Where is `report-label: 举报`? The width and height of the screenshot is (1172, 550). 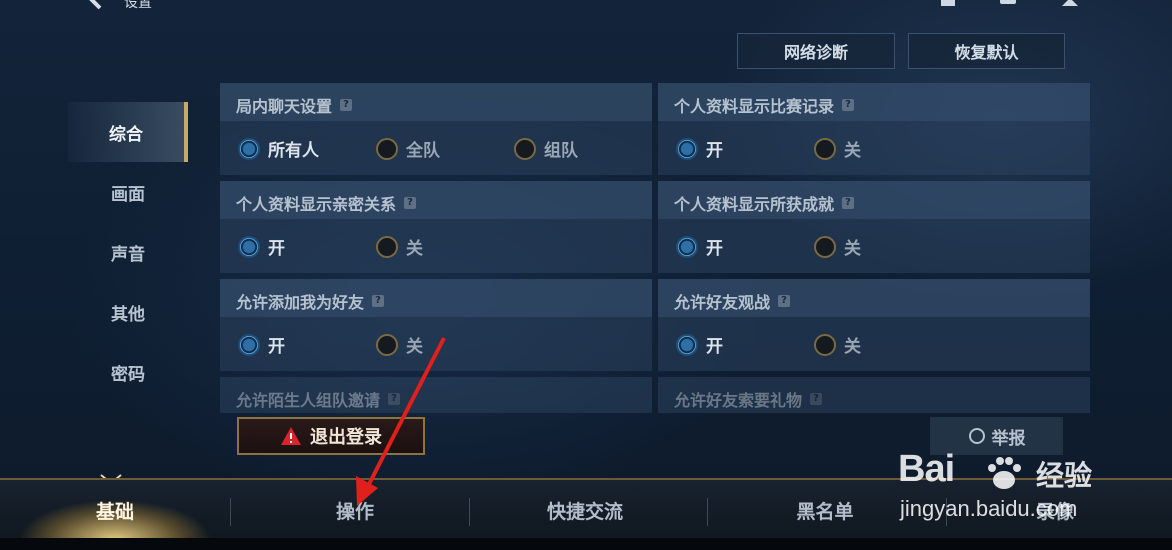
report-label: 举报 is located at coordinates (1008, 438).